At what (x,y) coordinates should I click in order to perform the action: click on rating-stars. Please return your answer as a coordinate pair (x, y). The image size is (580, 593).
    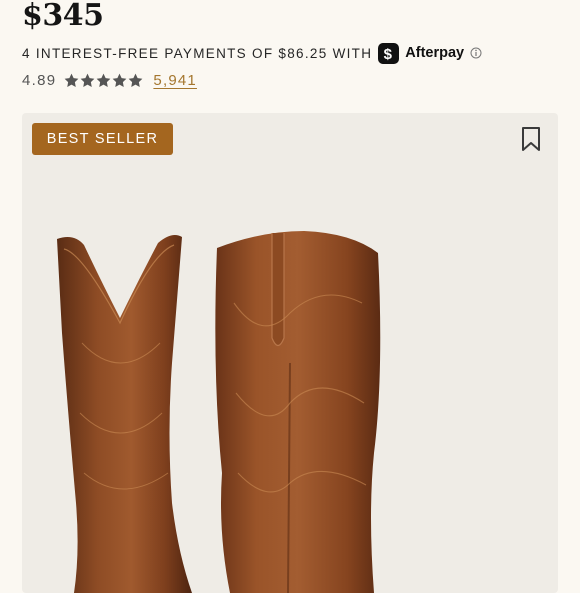
    Looking at the image, I should click on (103, 80).